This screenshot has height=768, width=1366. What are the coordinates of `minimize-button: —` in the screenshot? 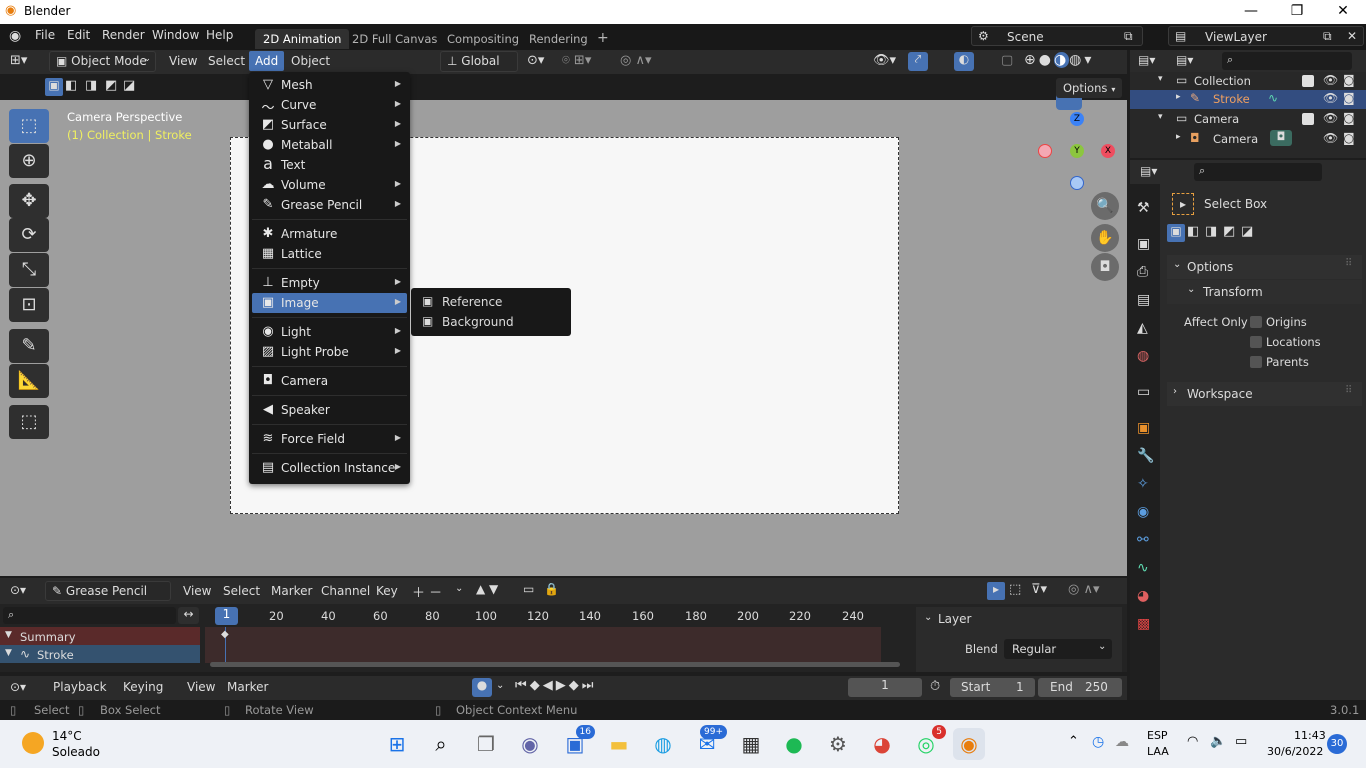 It's located at (1251, 12).